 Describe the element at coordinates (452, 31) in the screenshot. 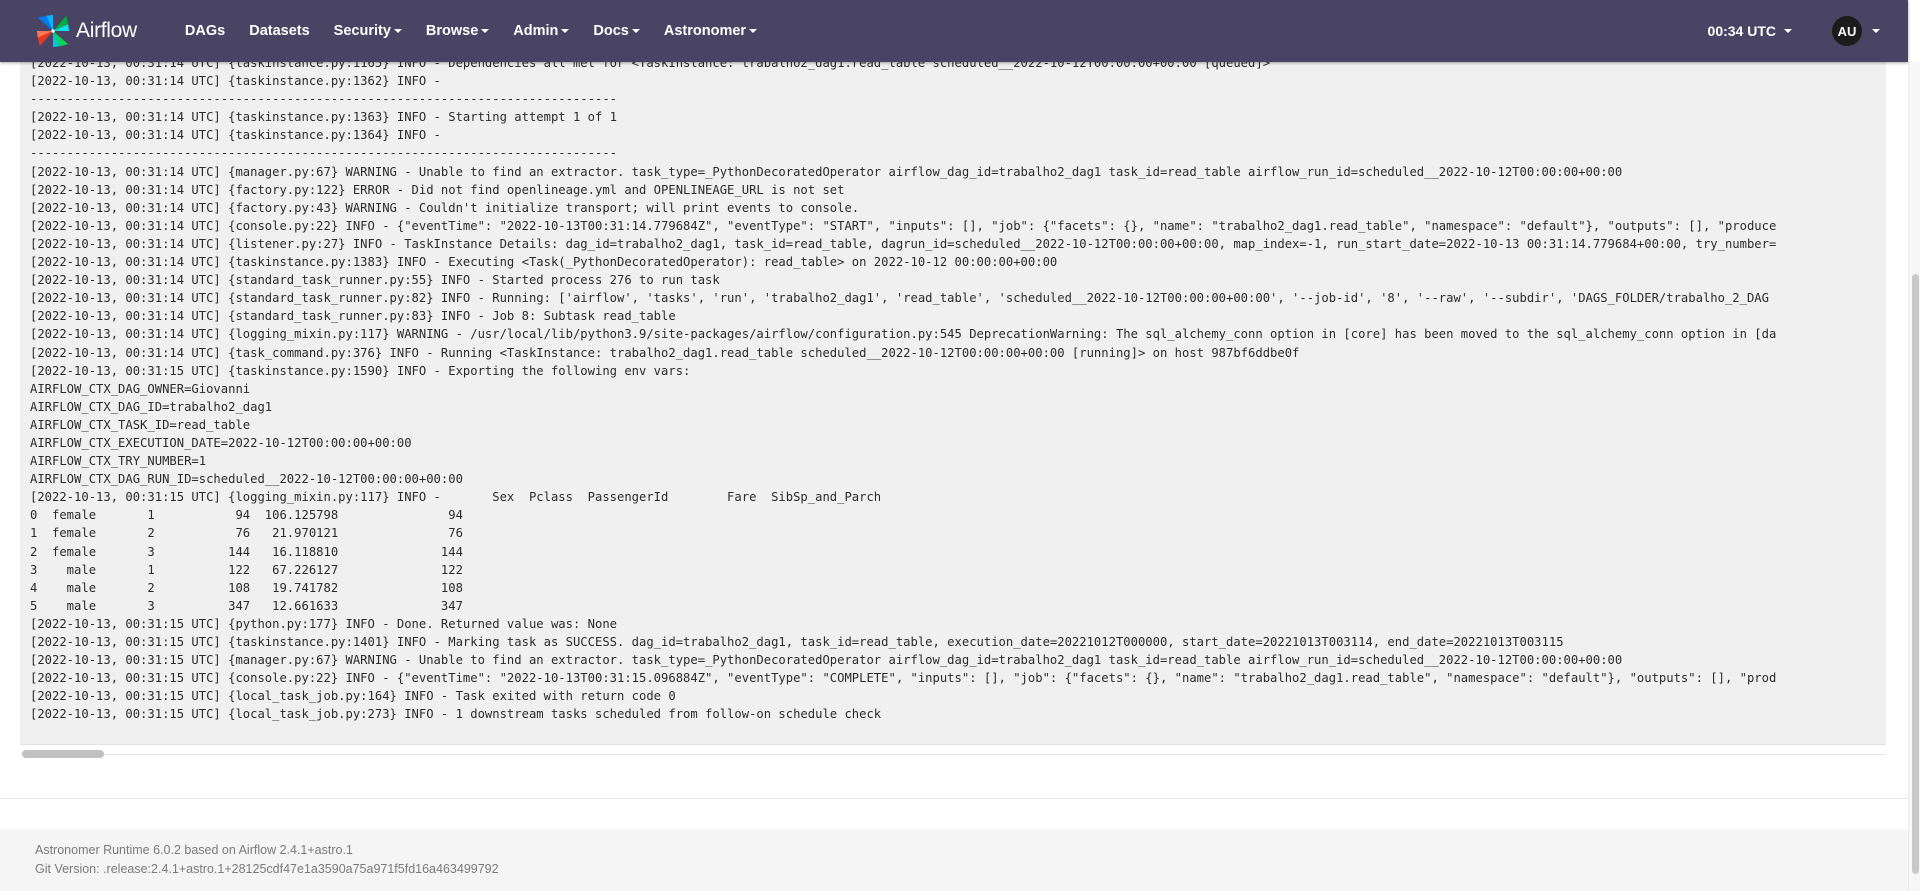

I see `nav-browse-label: Browse` at that location.